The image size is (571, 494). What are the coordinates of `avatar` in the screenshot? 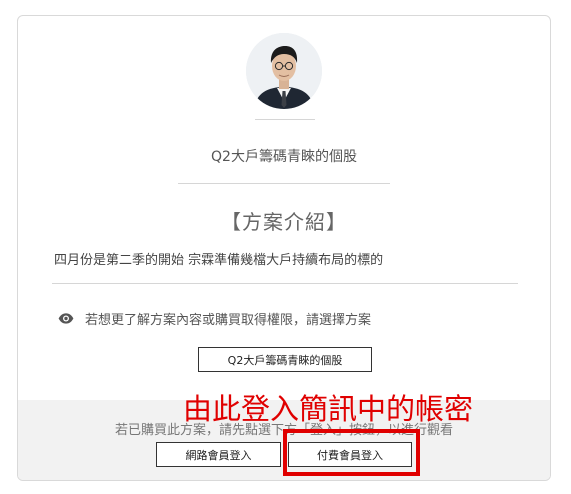 It's located at (284, 71).